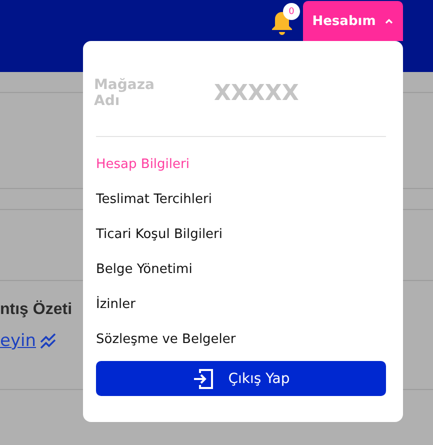  What do you see at coordinates (203, 379) in the screenshot?
I see `exit-icon` at bounding box center [203, 379].